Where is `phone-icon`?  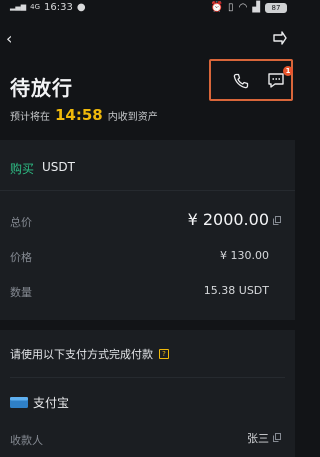 phone-icon is located at coordinates (241, 81).